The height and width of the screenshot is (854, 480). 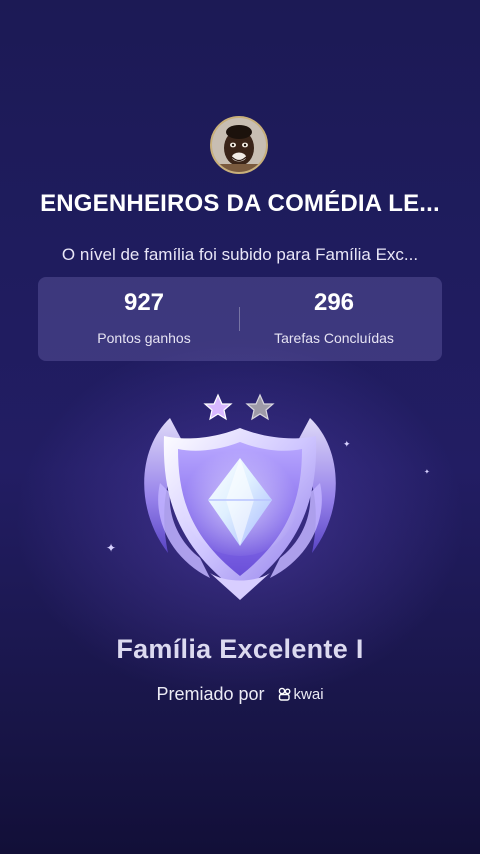 I want to click on awarded-by-label: Premiado por, so click(x=210, y=694).